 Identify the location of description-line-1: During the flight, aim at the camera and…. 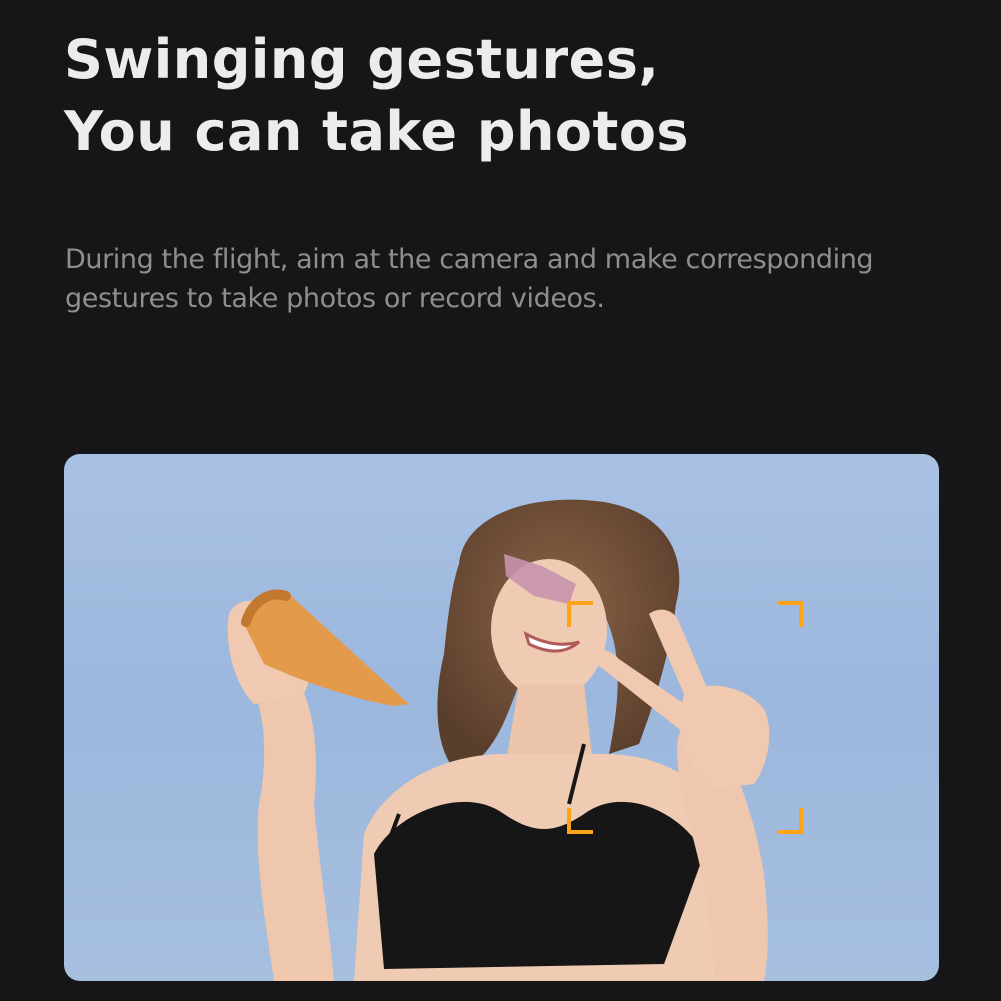
(469, 259).